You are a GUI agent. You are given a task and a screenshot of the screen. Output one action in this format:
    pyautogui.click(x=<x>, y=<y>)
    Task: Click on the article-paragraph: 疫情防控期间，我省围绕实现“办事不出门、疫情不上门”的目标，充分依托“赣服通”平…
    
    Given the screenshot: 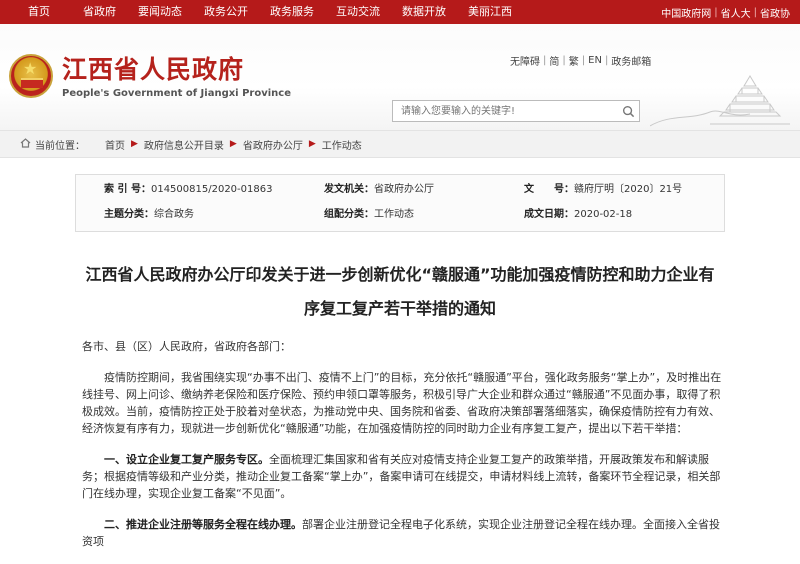 What is the action you would take?
    pyautogui.click(x=402, y=403)
    